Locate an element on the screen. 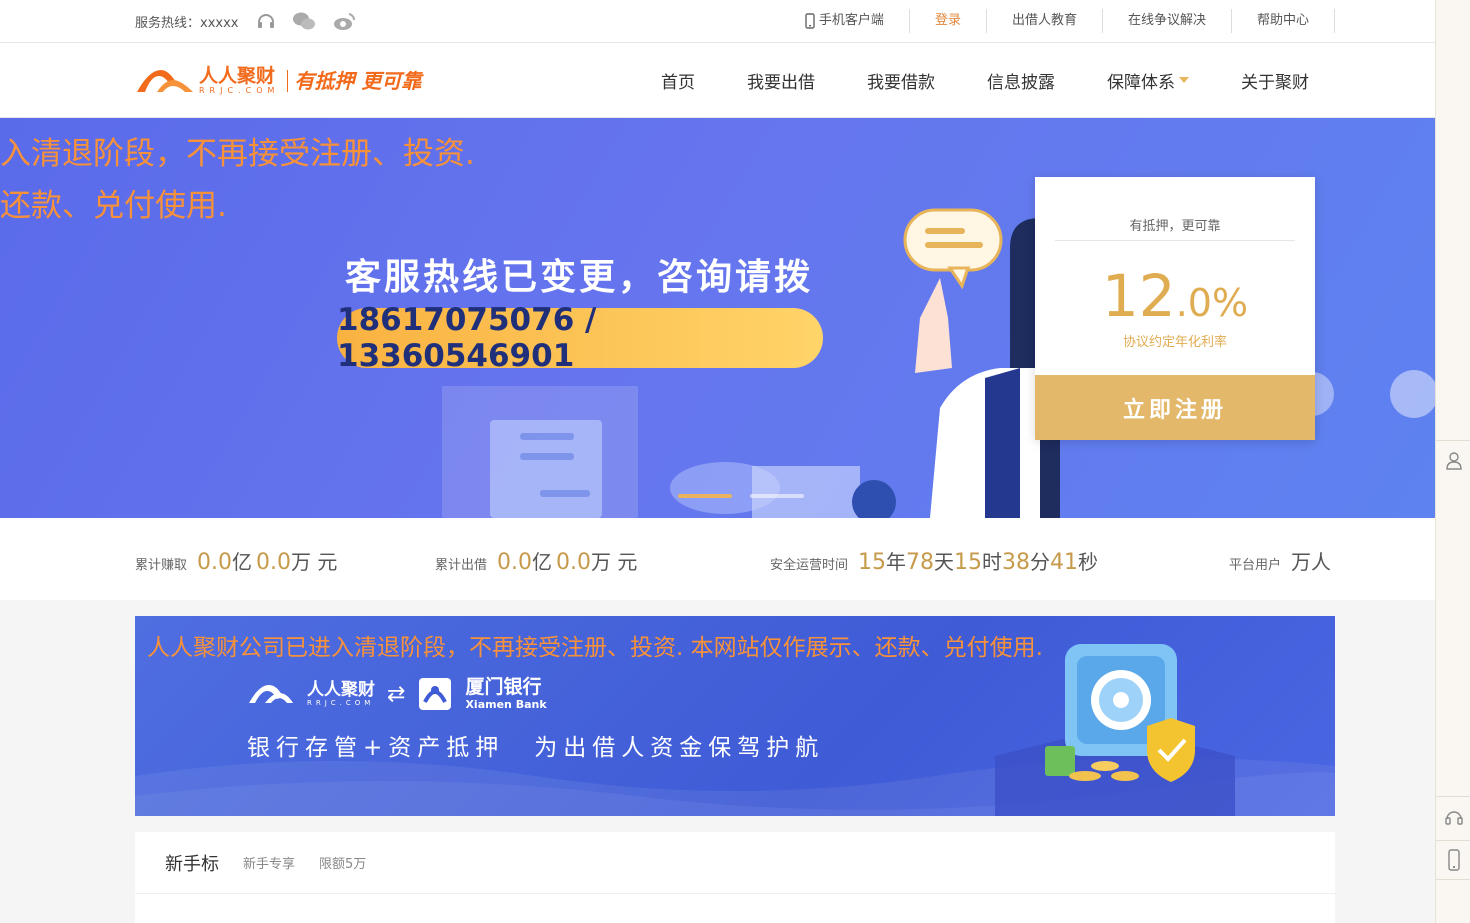 This screenshot has width=1470, height=923. rate-decimal: .0% is located at coordinates (1212, 303).